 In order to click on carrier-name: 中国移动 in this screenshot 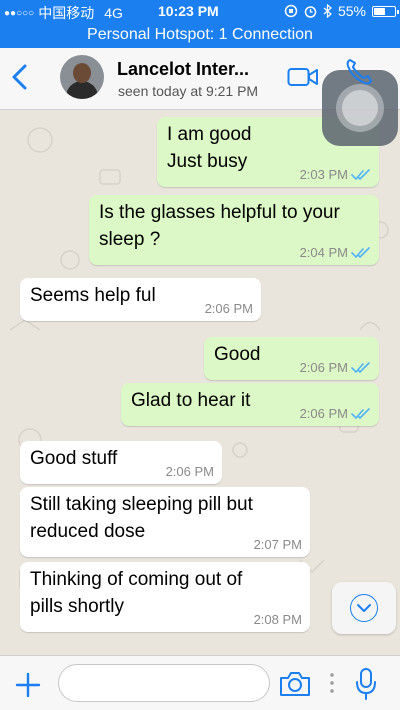, I will do `click(66, 13)`.